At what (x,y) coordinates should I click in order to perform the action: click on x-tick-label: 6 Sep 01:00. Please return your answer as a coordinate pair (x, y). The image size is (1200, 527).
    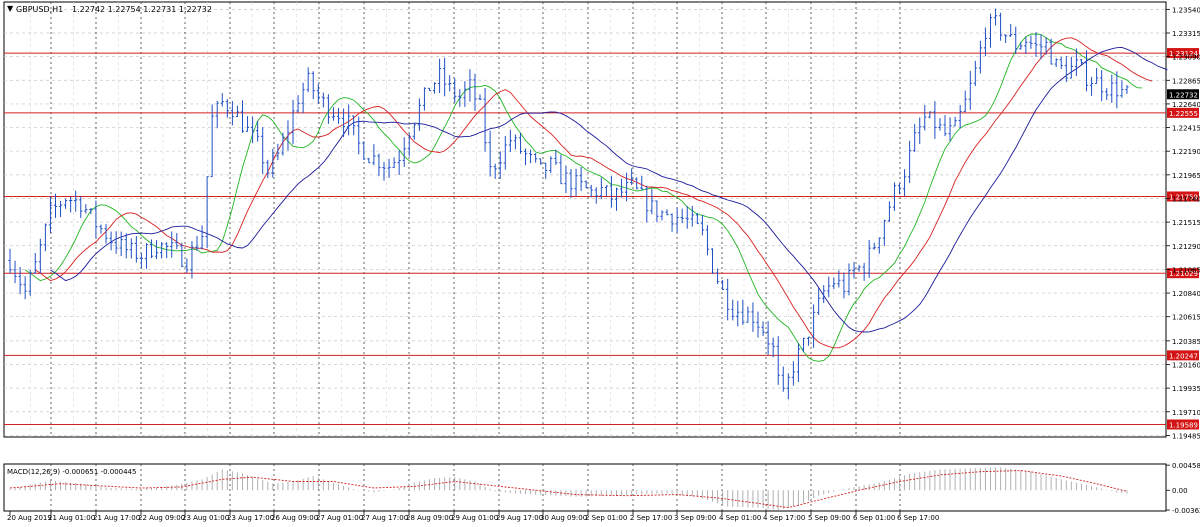
    Looking at the image, I should click on (874, 518).